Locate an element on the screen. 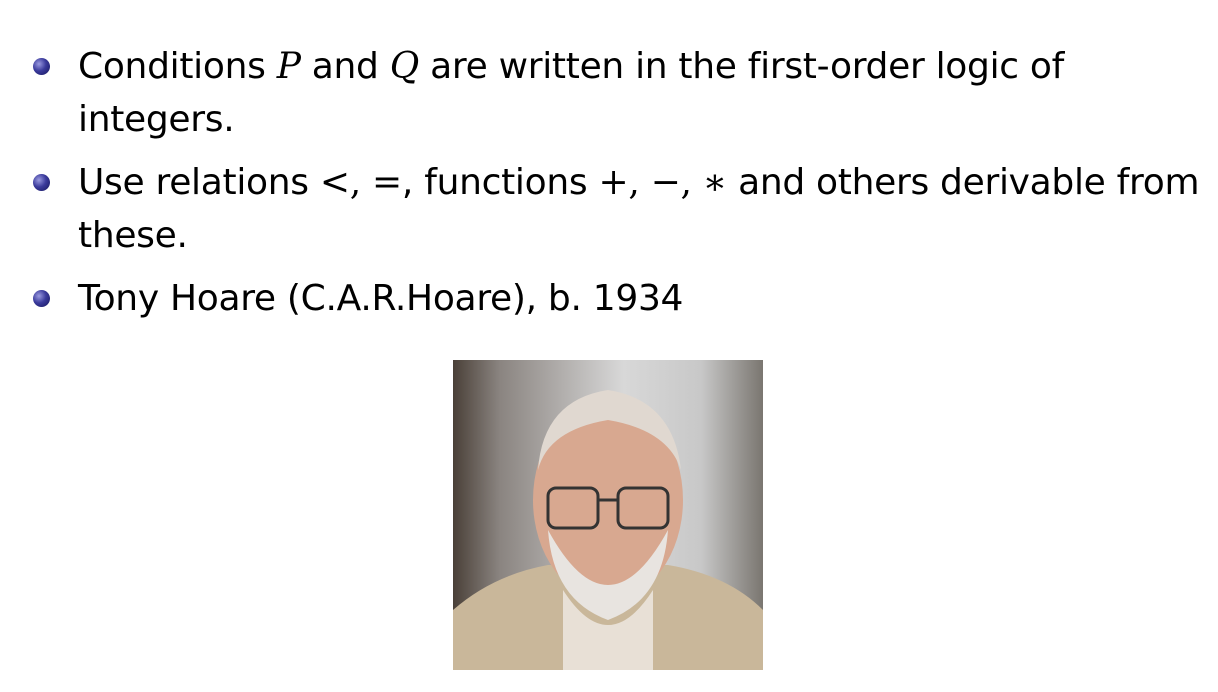  text: , functions is located at coordinates (500, 182).